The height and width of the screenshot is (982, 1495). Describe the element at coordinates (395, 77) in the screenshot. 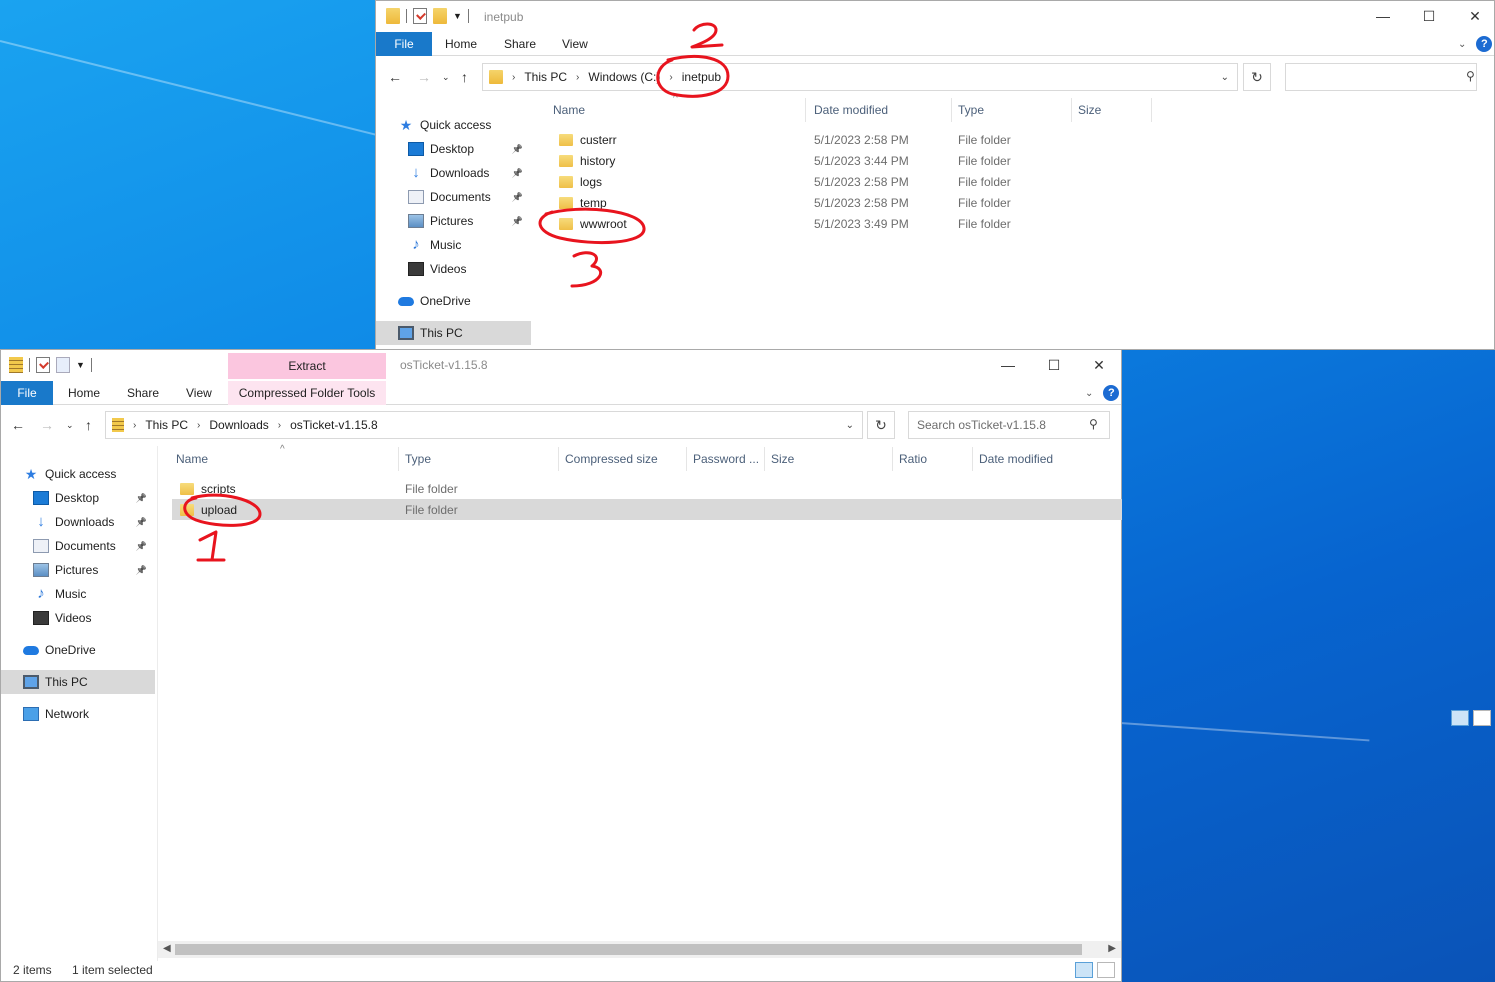

I see `back-arrow-icon: ←` at that location.